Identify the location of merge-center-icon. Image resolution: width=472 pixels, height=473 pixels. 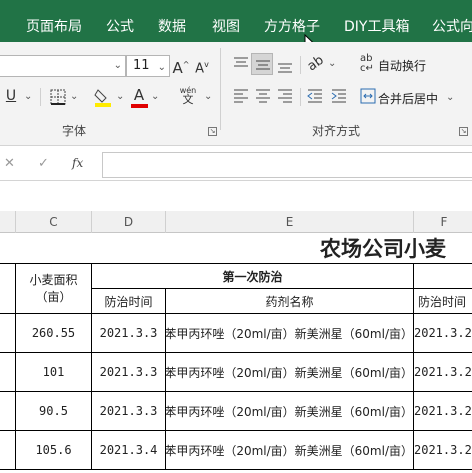
(368, 96).